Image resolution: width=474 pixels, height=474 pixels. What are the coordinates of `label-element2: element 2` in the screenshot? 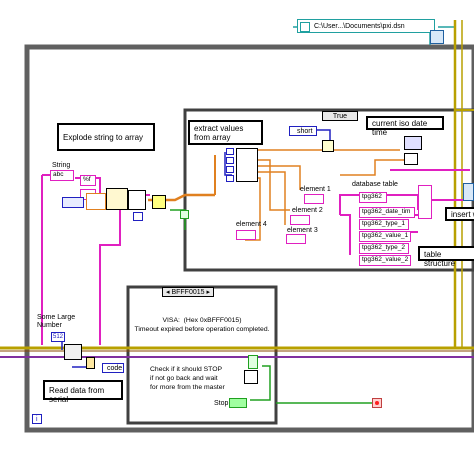 It's located at (307, 210).